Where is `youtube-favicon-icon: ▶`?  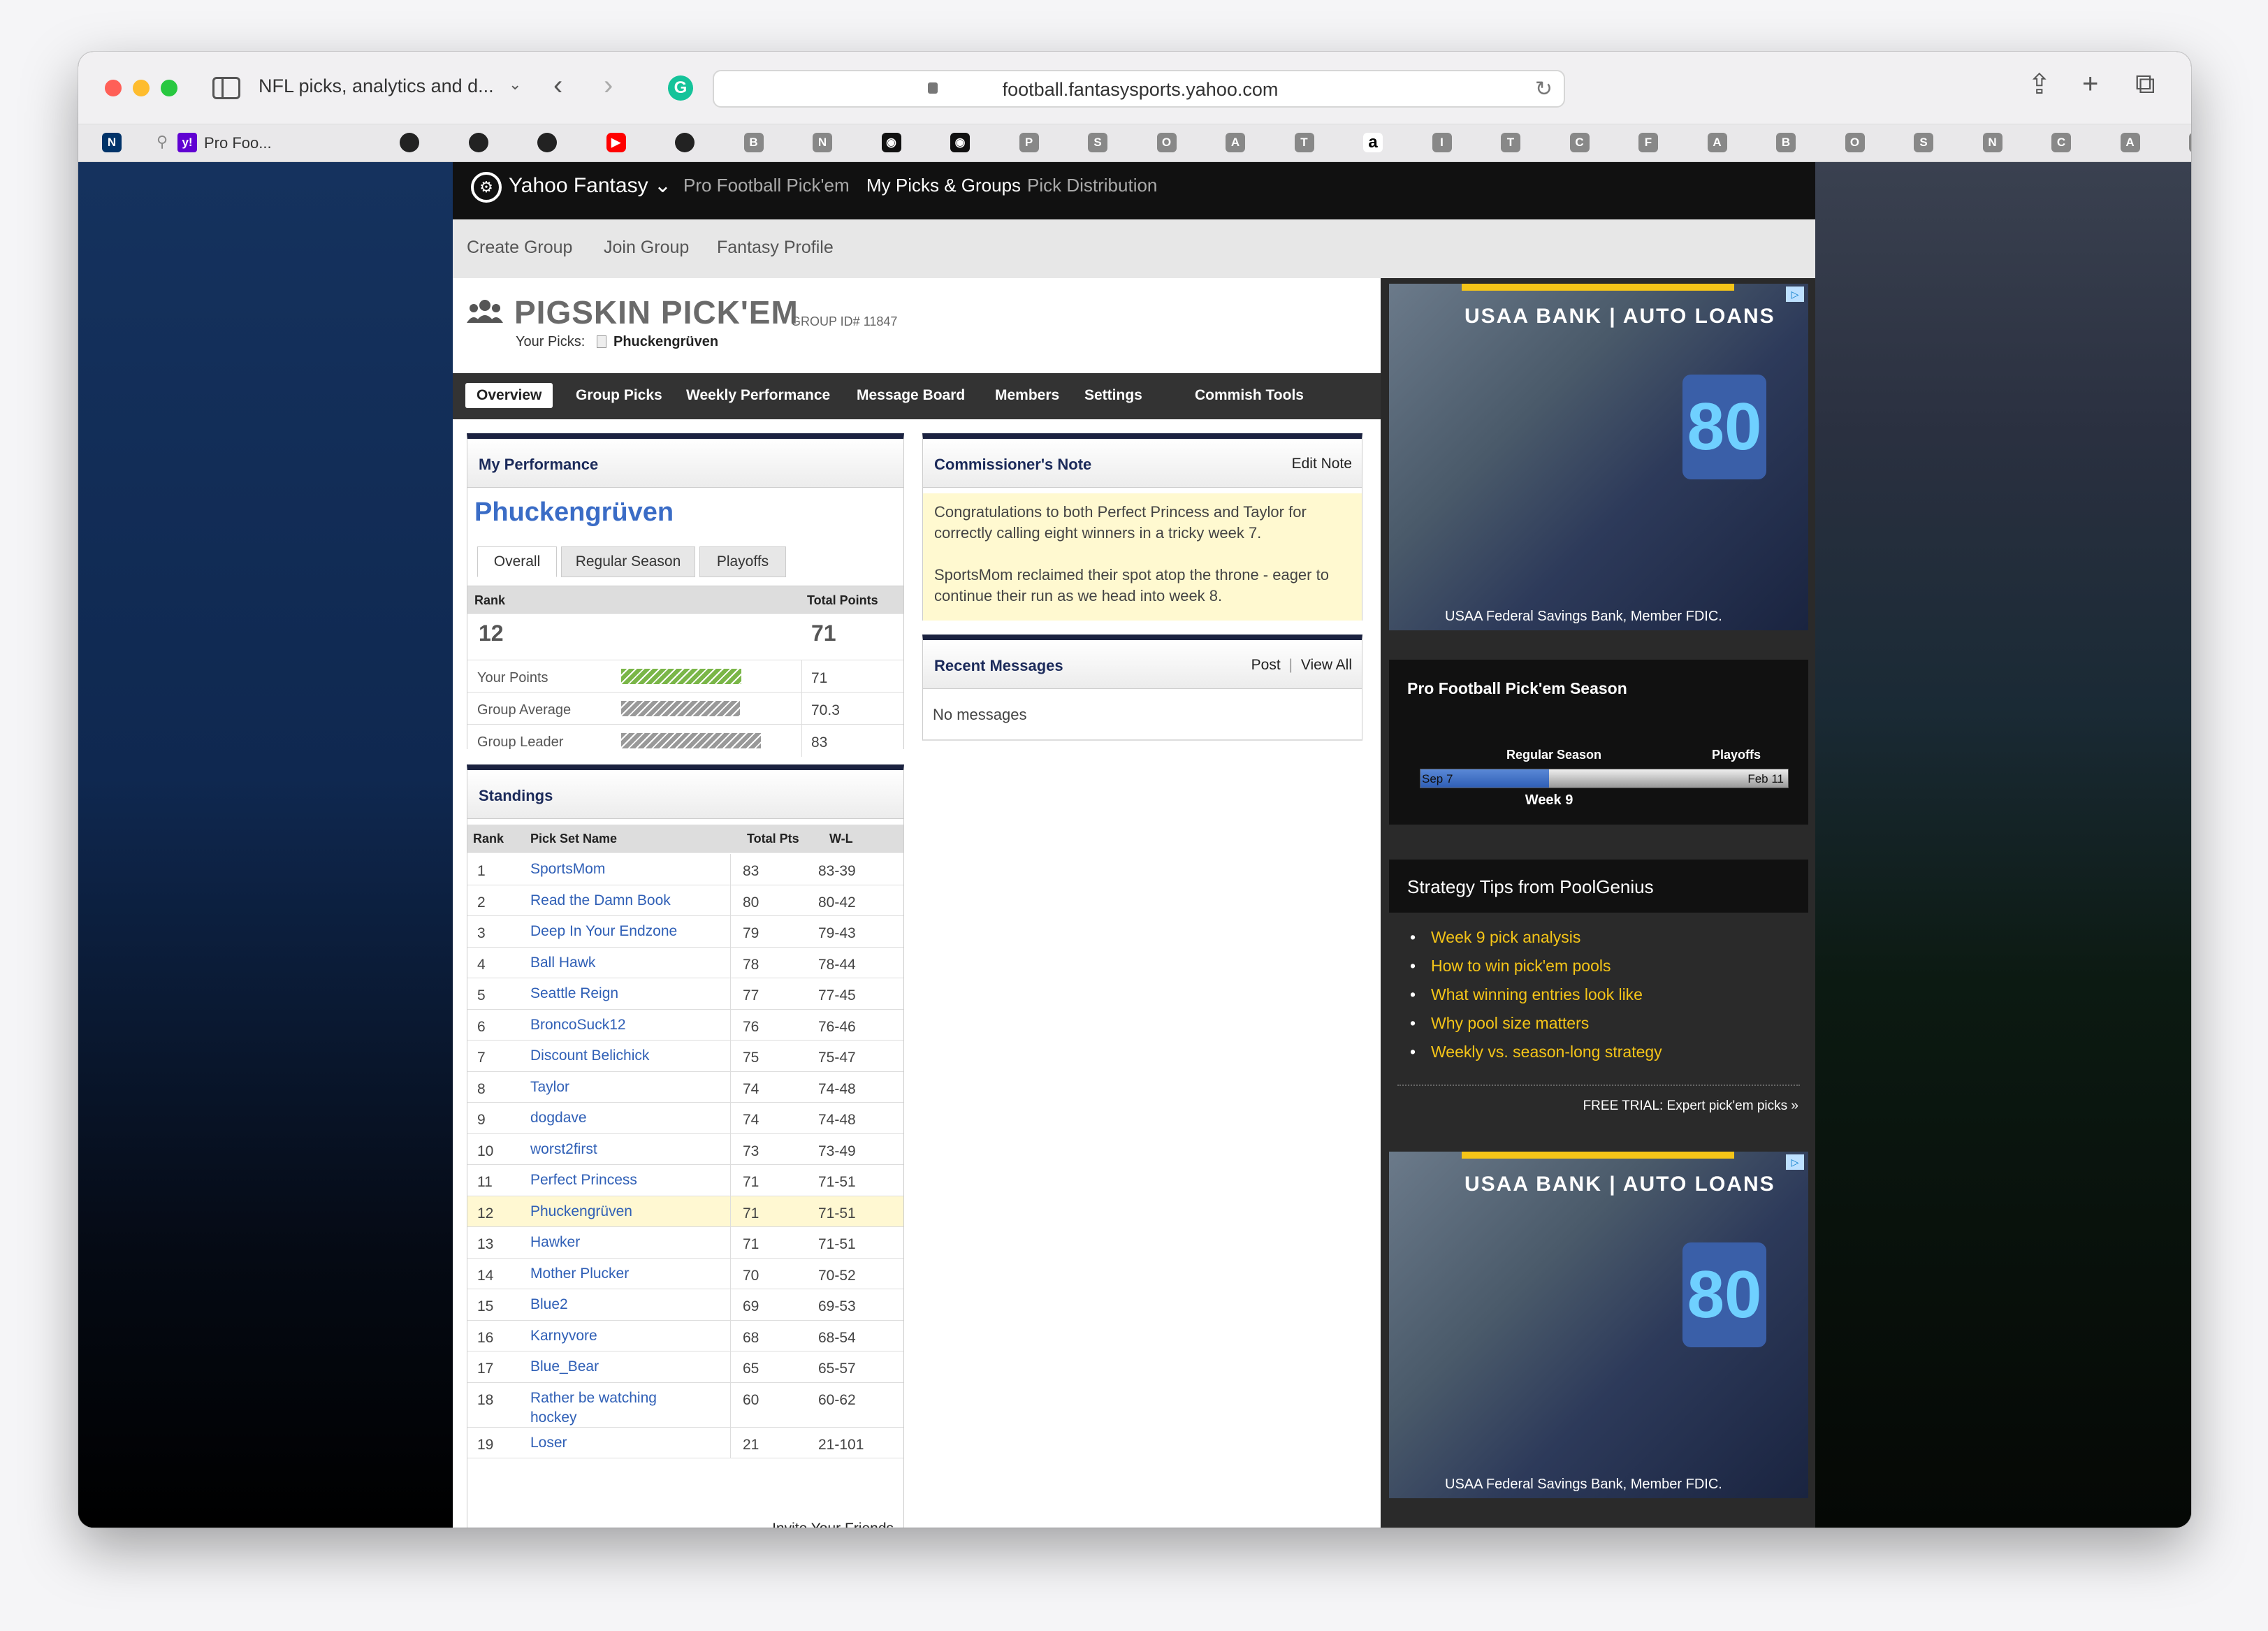 youtube-favicon-icon: ▶ is located at coordinates (616, 142).